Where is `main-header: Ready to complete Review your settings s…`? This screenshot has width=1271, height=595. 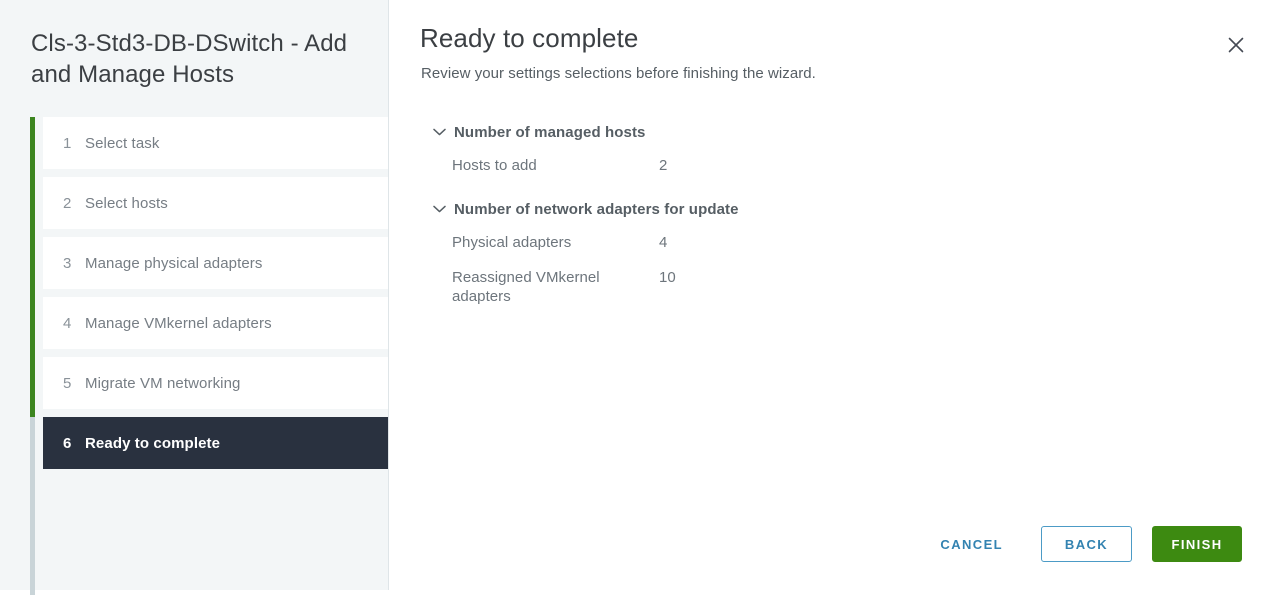 main-header: Ready to complete Review your settings s… is located at coordinates (830, 41).